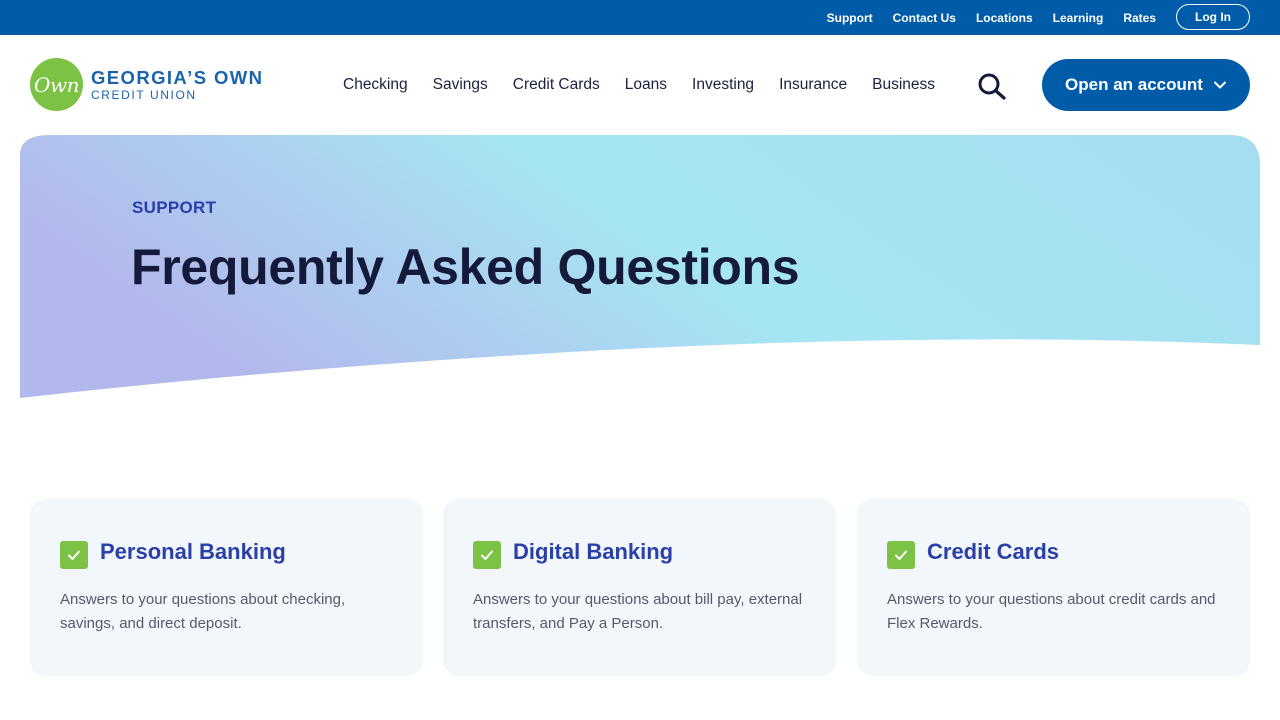  What do you see at coordinates (144, 94) in the screenshot?
I see `logo-name-line2: CREDIT UNION` at bounding box center [144, 94].